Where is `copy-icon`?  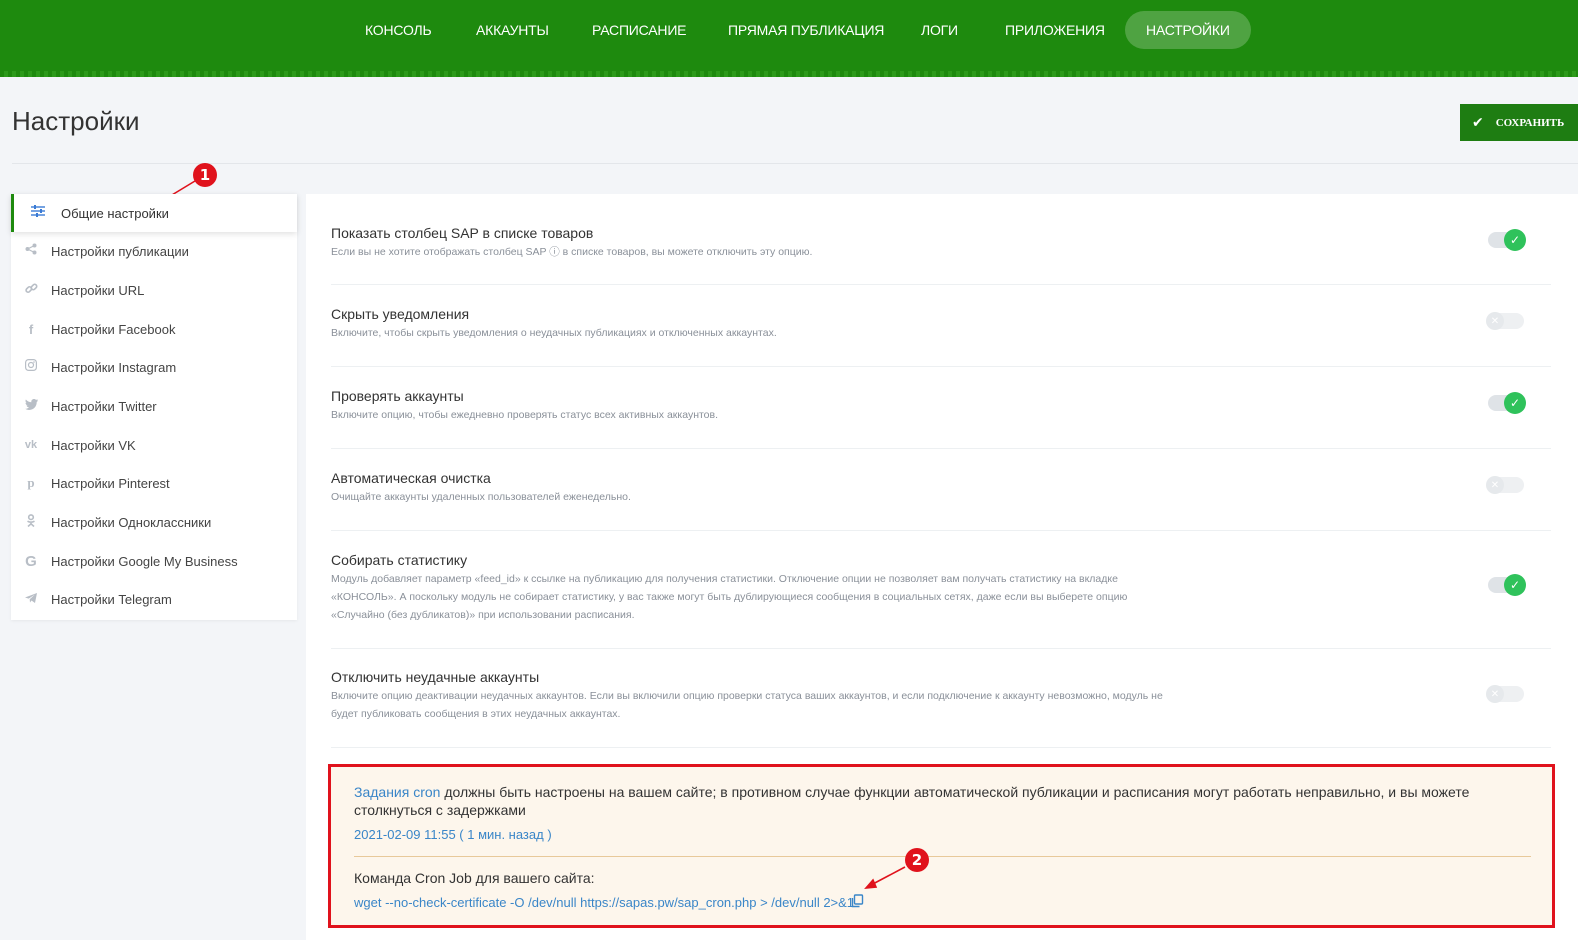
copy-icon is located at coordinates (857, 901).